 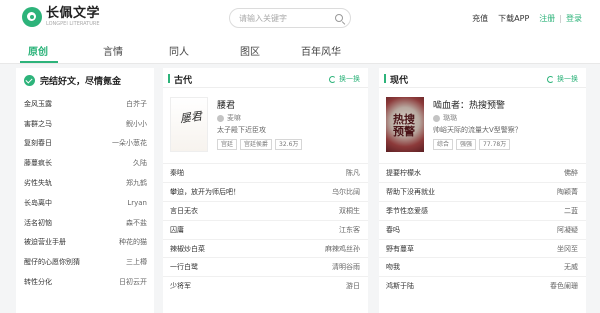 What do you see at coordinates (346, 192) in the screenshot?
I see `book-author: 乌尔比阔` at bounding box center [346, 192].